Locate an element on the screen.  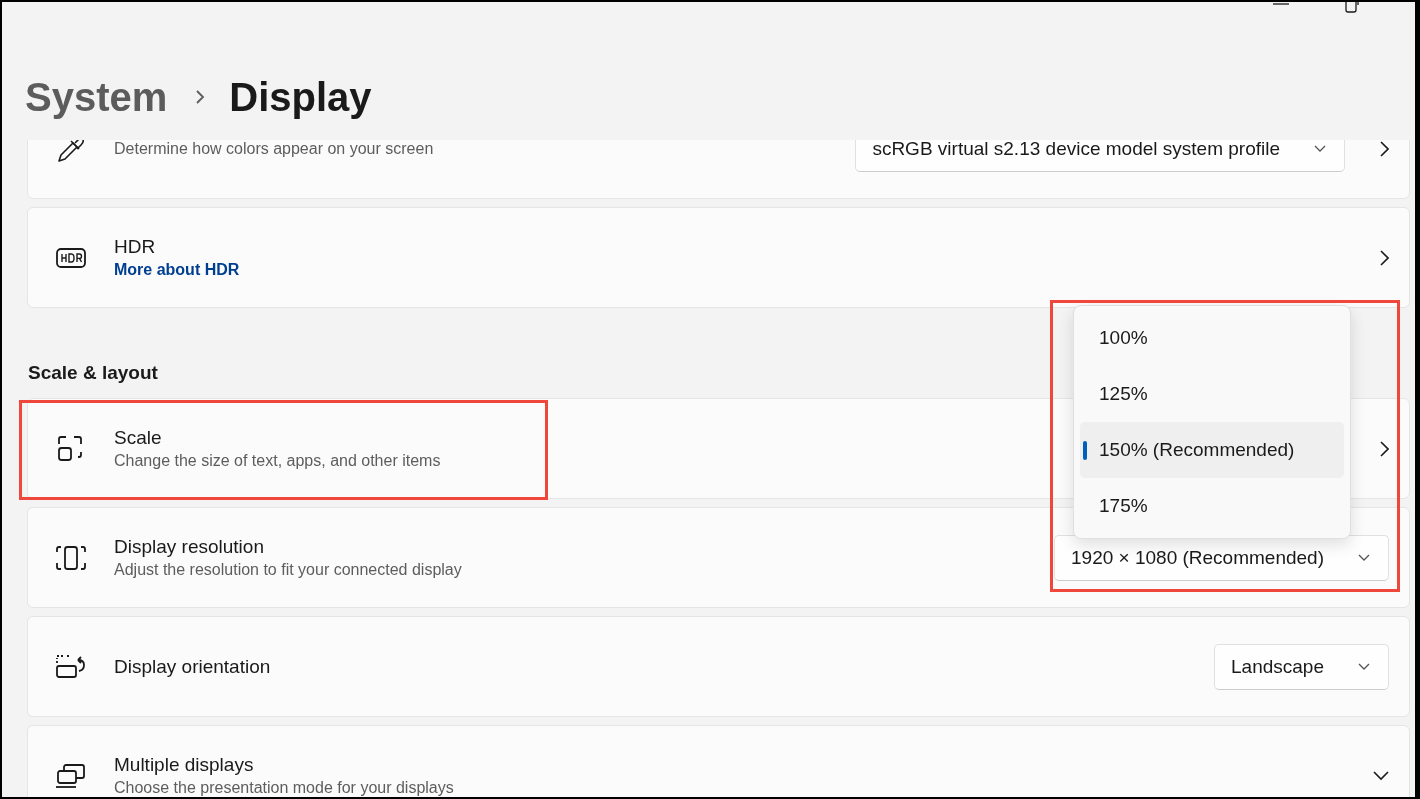
setting-description: Change the size of text, apps, and other items is located at coordinates (277, 461).